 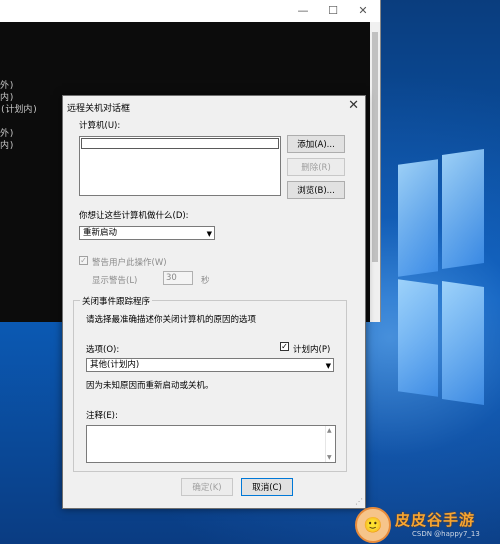 What do you see at coordinates (329, 430) in the screenshot?
I see `scroll-up-icon: ▲` at bounding box center [329, 430].